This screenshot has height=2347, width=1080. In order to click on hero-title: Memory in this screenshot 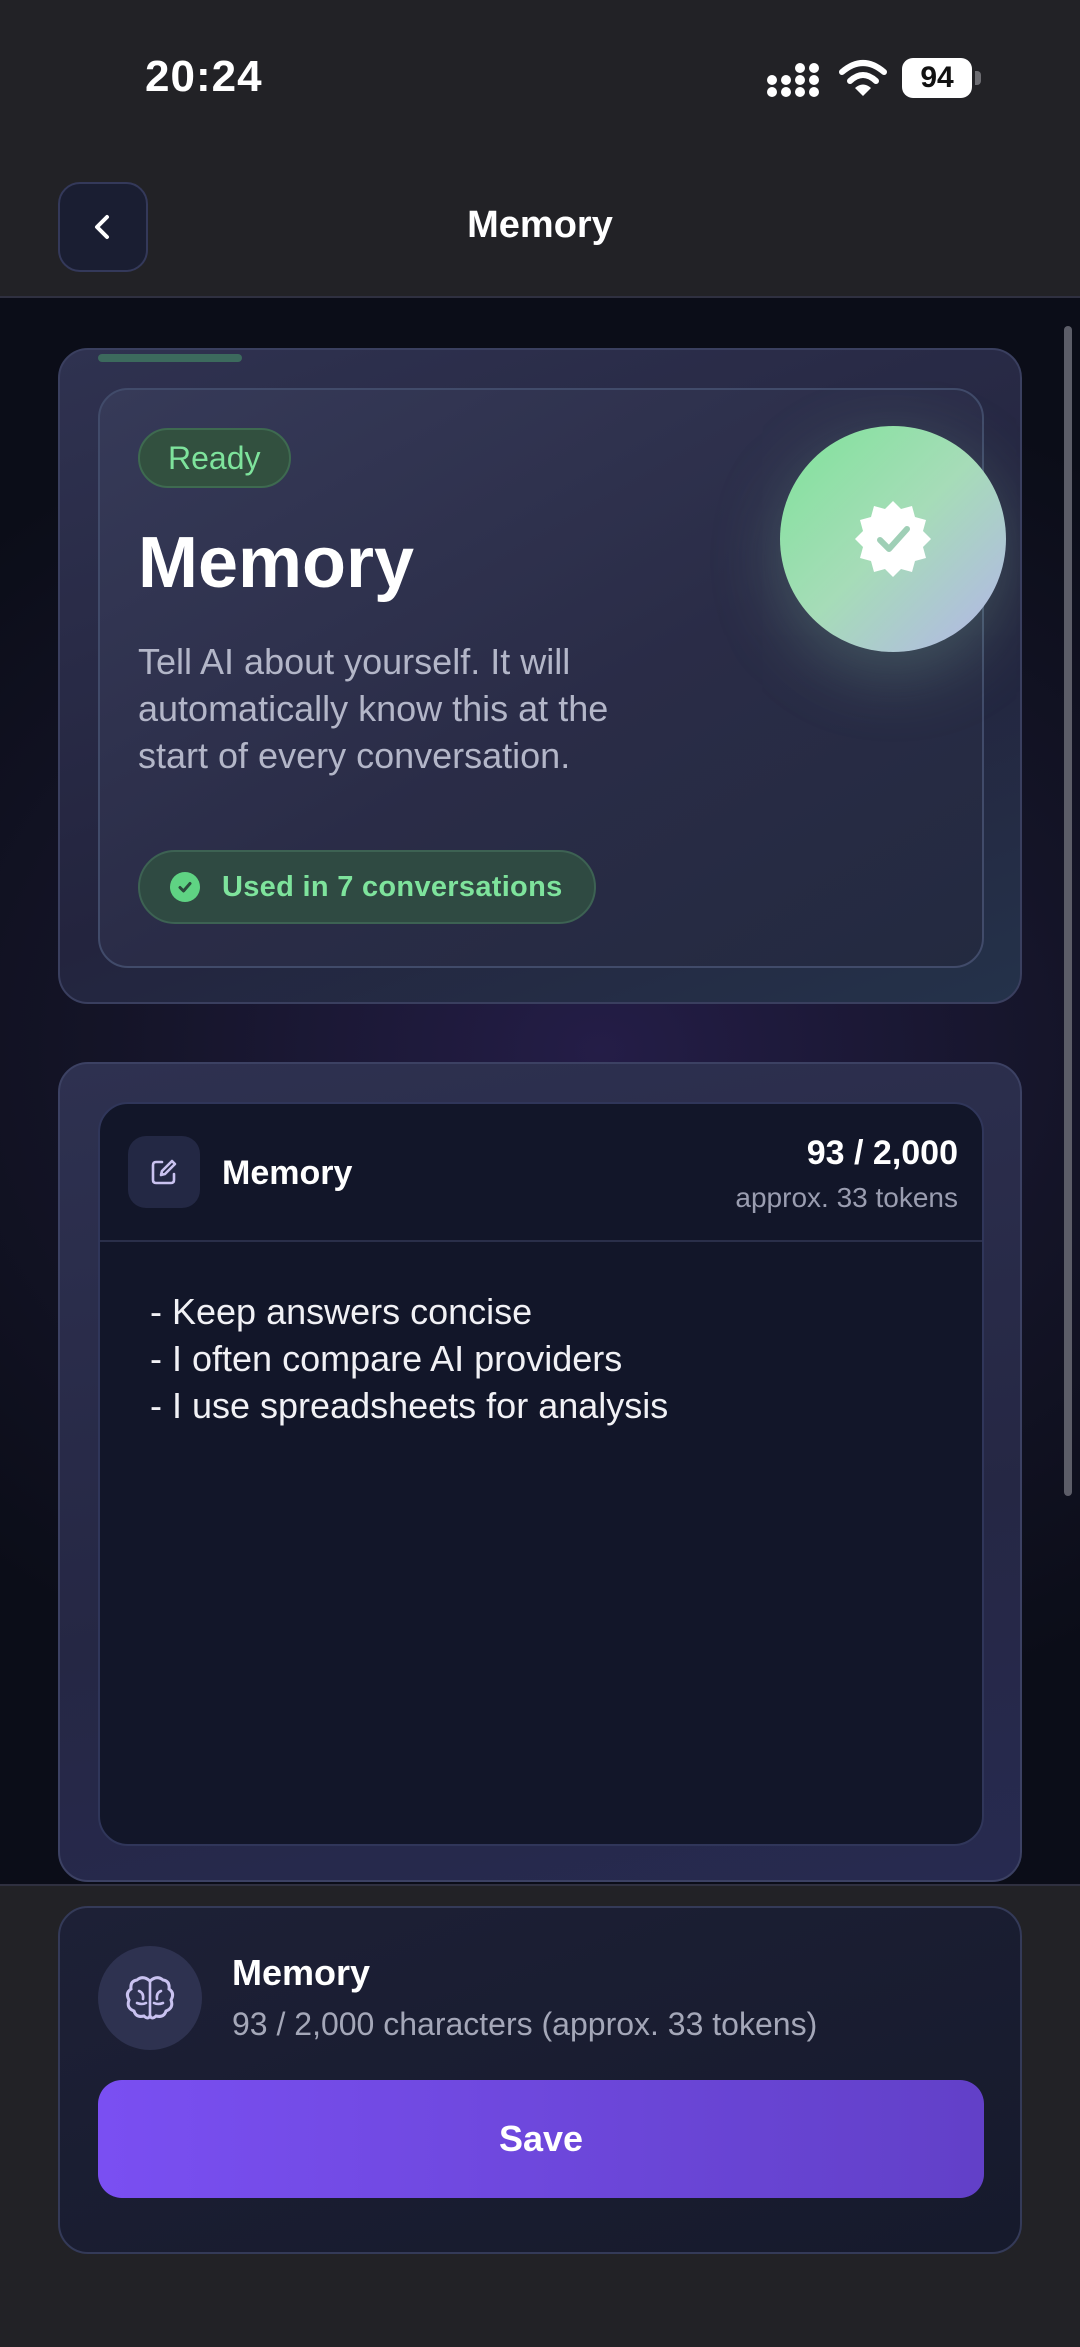, I will do `click(276, 563)`.